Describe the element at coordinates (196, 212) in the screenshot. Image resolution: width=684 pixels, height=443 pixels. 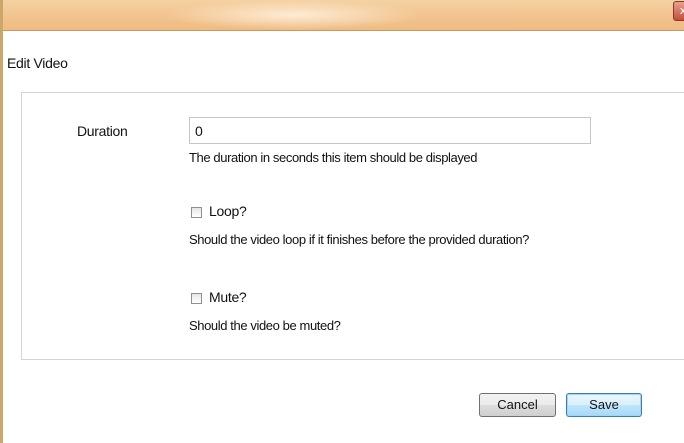
I see `loop-checkbox` at that location.